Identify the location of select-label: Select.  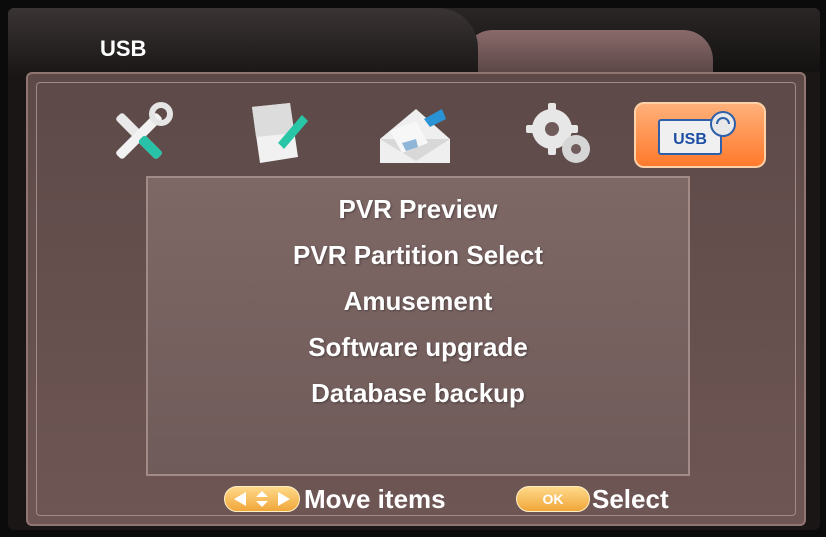
(630, 499).